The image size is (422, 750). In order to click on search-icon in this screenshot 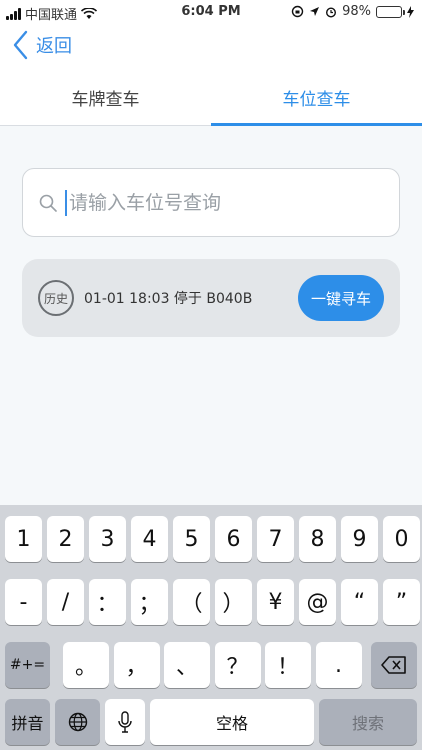, I will do `click(48, 203)`.